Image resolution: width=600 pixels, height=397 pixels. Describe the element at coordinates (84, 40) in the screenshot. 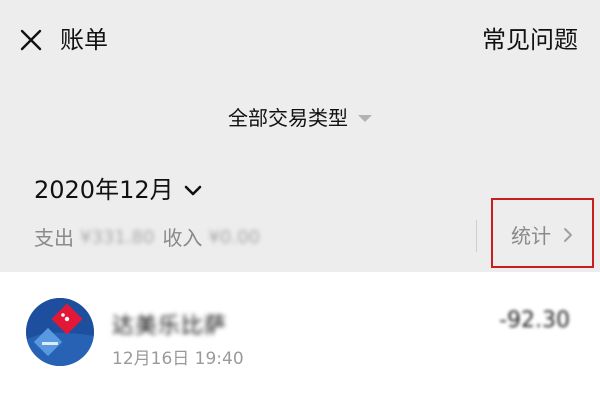

I see `page-title: 账单` at that location.